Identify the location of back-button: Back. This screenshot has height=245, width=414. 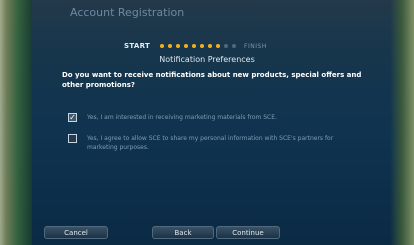
(183, 232).